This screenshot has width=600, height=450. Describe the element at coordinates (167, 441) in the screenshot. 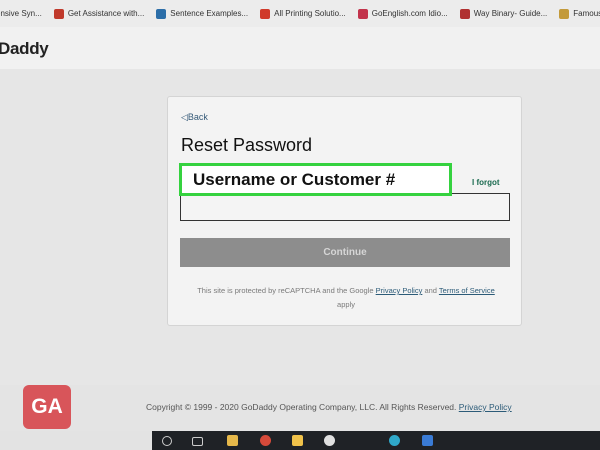

I see `search-icon` at that location.